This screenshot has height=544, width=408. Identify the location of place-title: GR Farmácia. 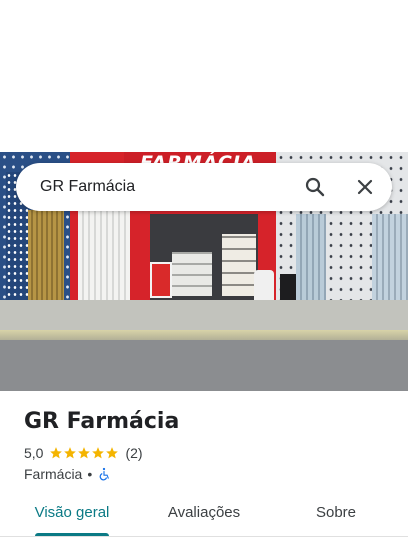
(102, 421).